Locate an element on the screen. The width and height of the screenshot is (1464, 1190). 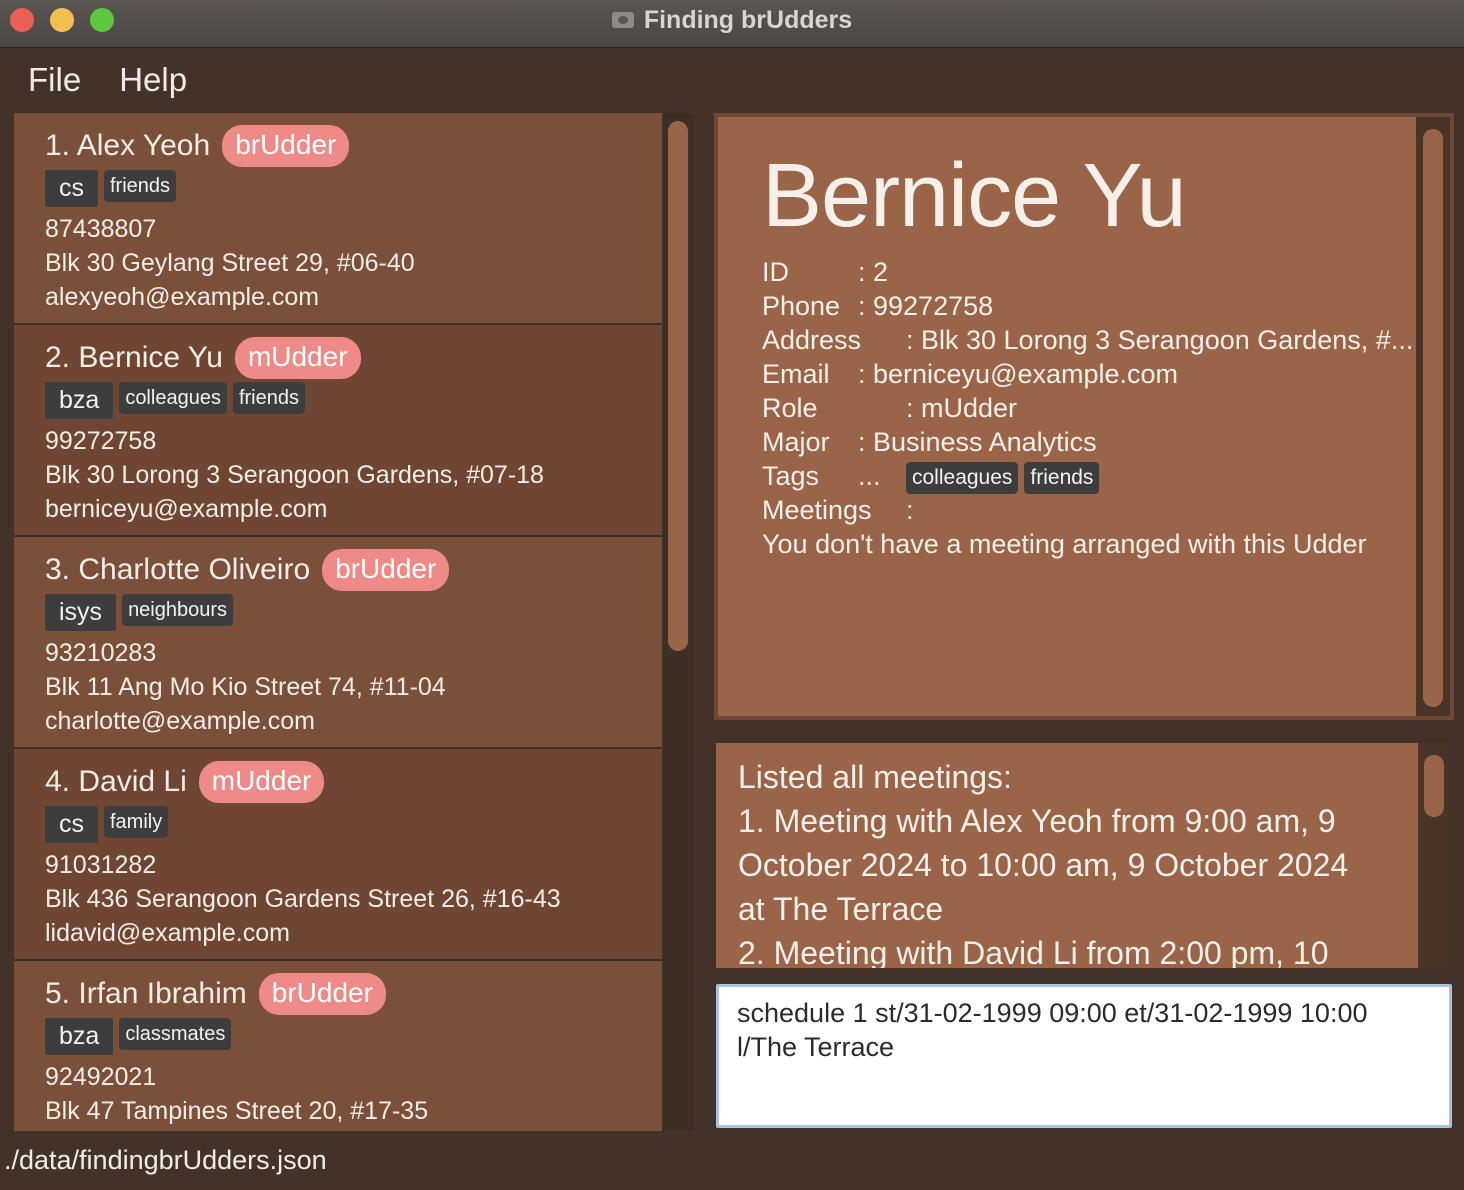
person-address: Blk 47 Tampines Street 20, #17-35 is located at coordinates (237, 1111).